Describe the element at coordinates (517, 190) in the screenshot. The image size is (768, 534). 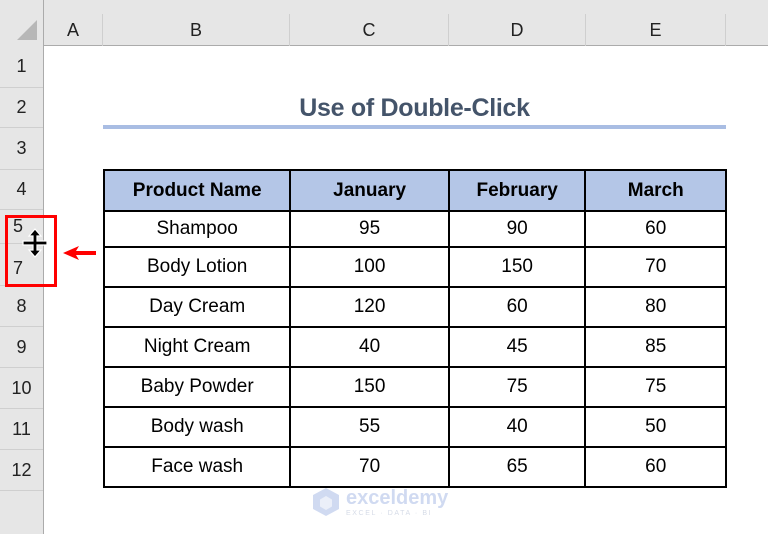
I see `header-february: February` at that location.